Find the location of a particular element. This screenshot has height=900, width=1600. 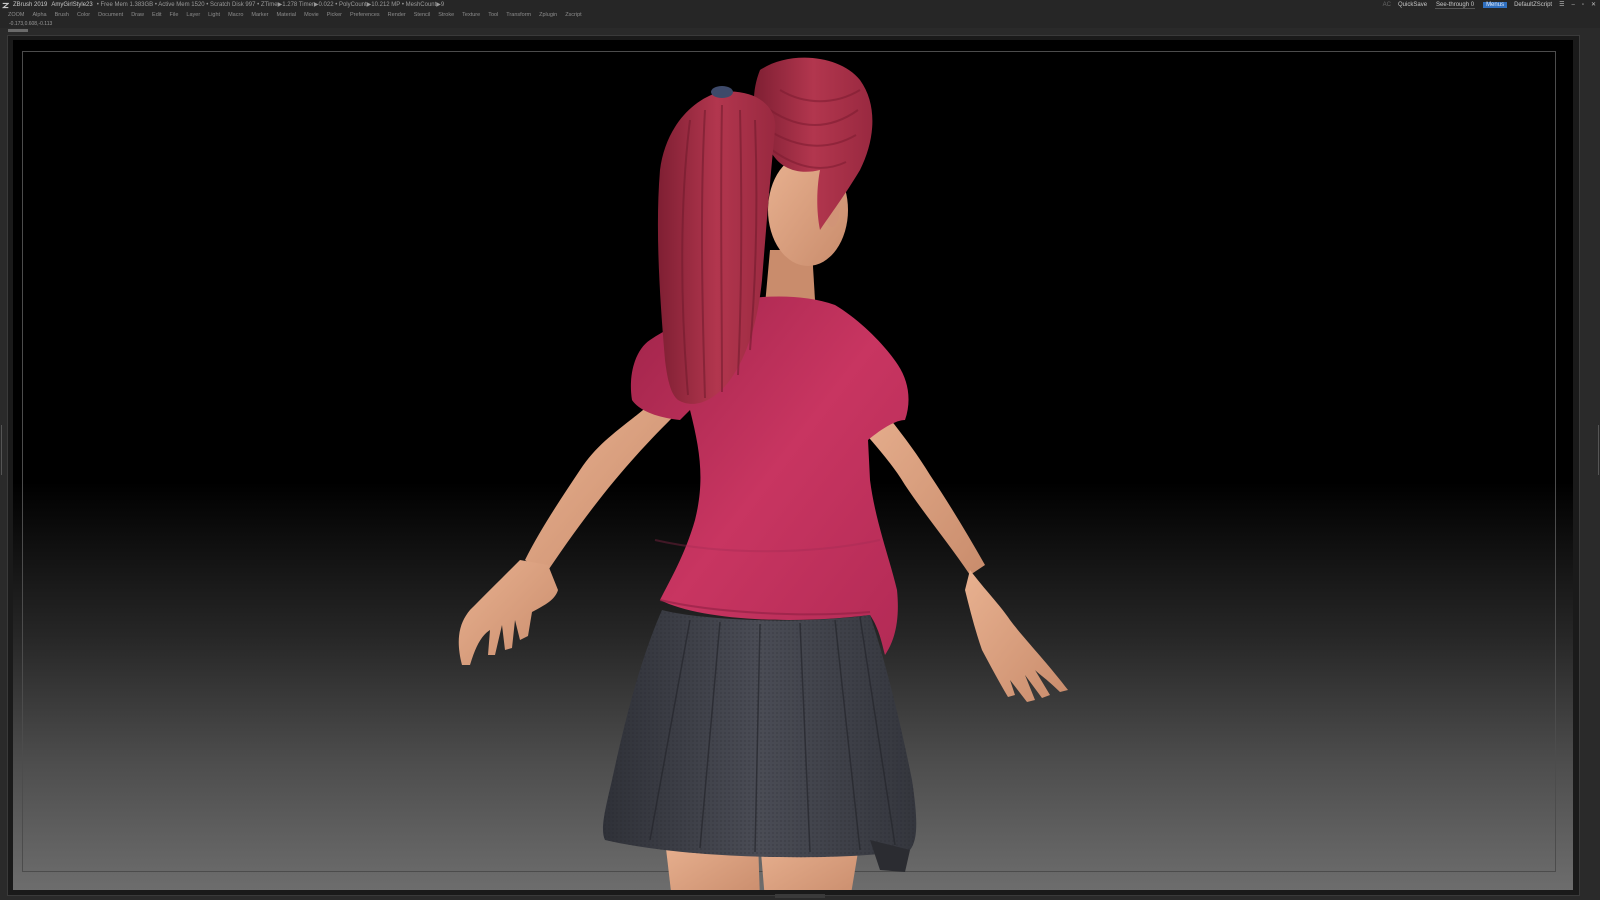

menu-item-stroke: Stroke is located at coordinates (446, 15).